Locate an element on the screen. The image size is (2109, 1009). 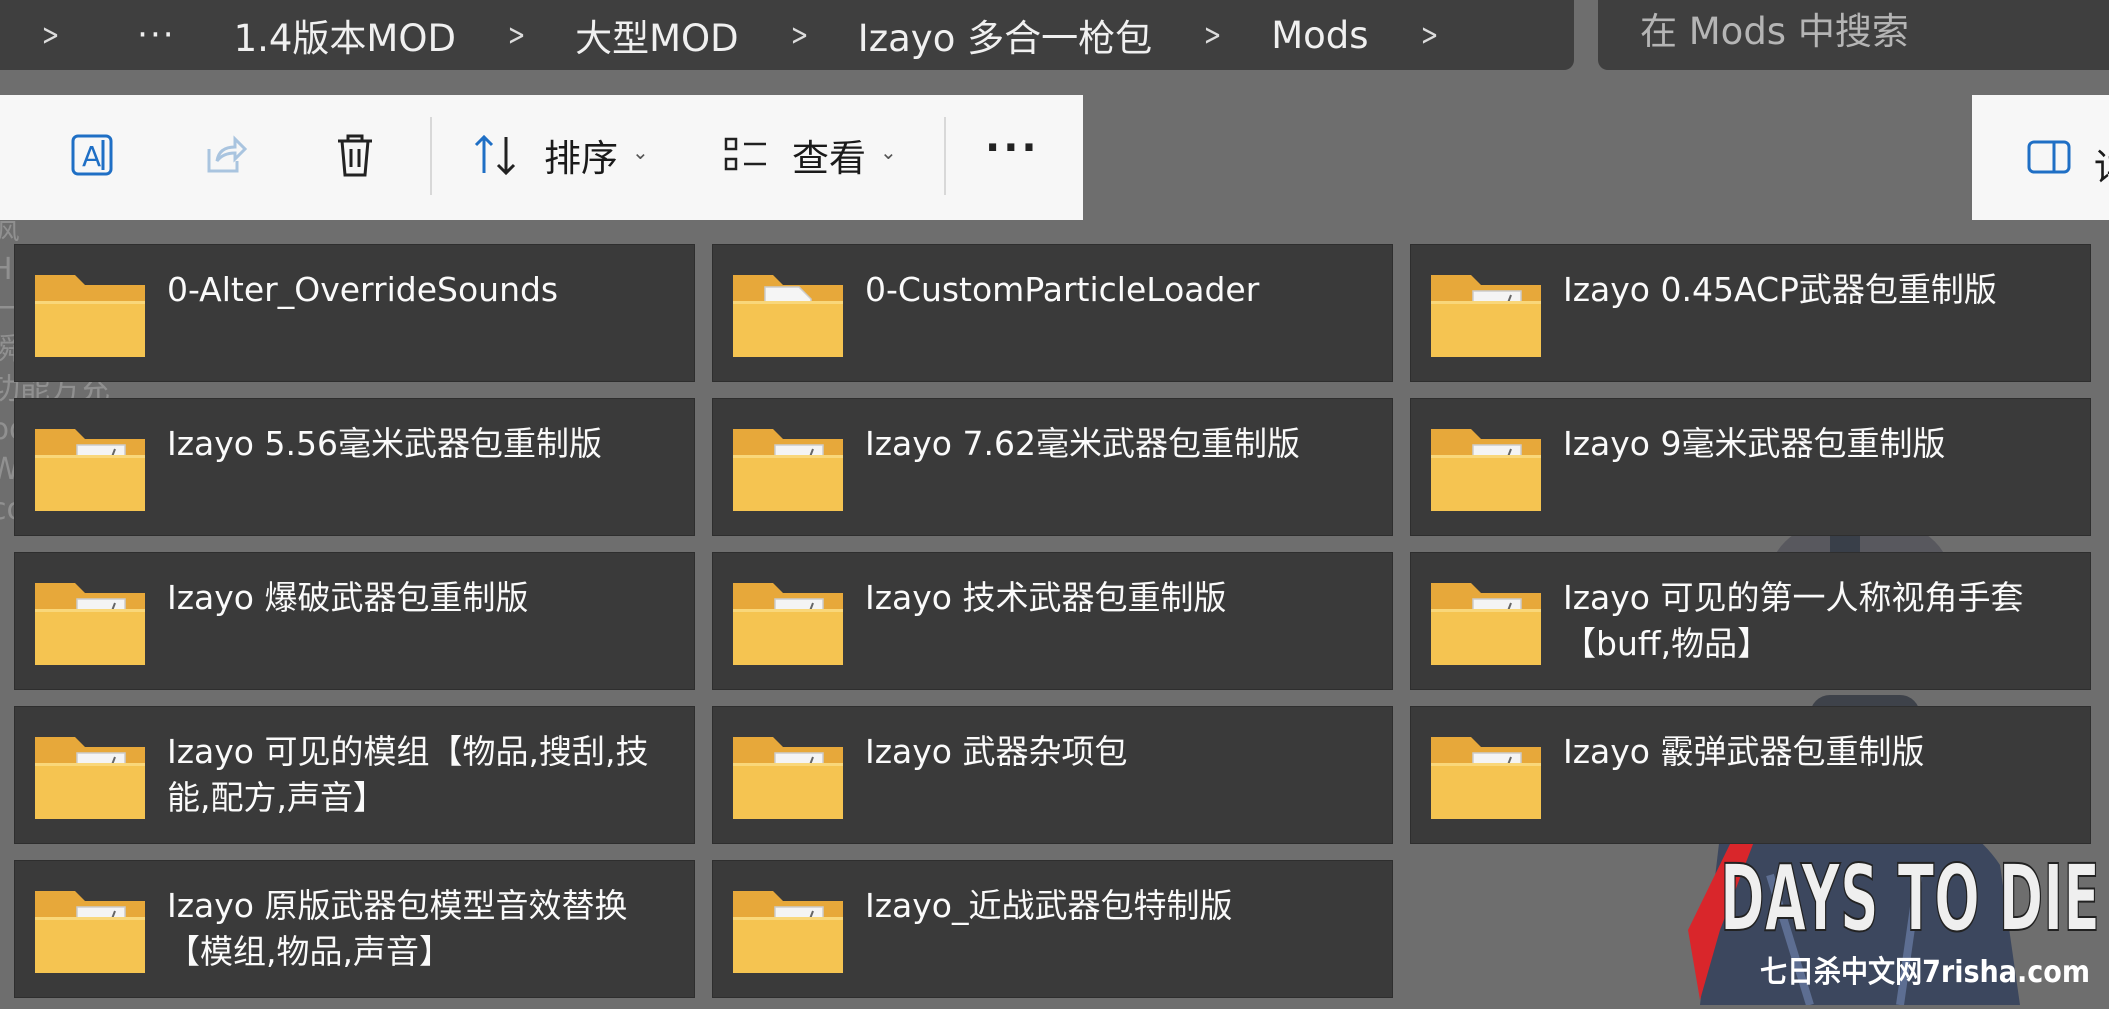
folder-item: Izayo 武器杂项包 is located at coordinates (1052, 775).